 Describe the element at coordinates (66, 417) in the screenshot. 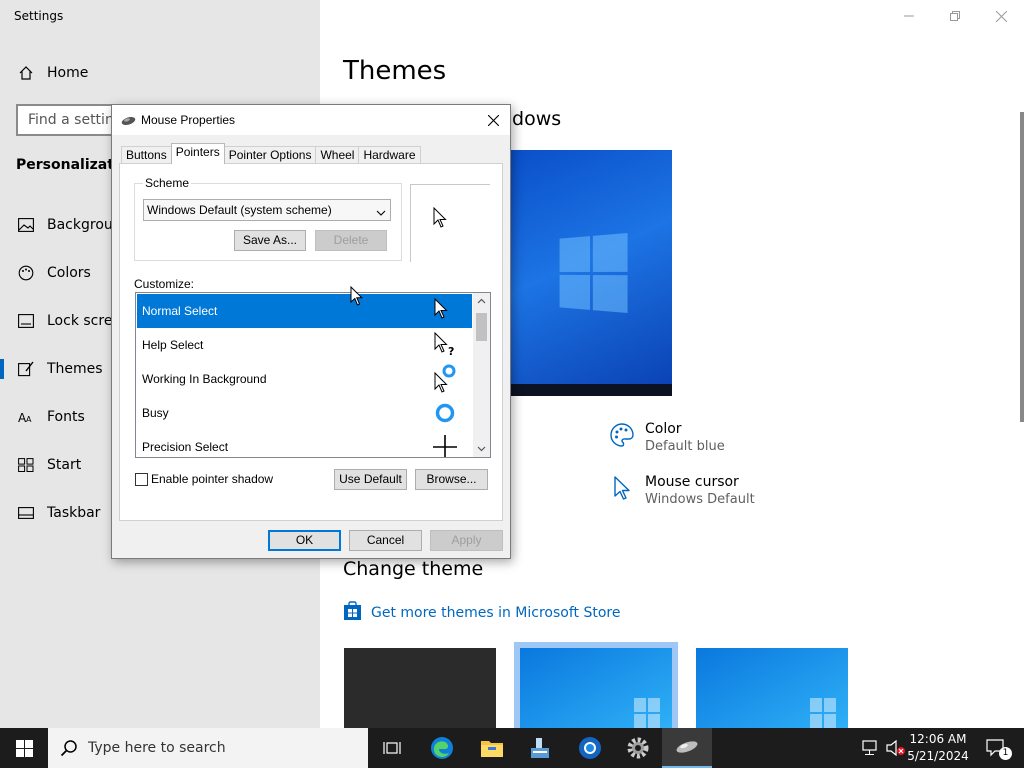

I see `sidebar-item-label: Fonts` at that location.